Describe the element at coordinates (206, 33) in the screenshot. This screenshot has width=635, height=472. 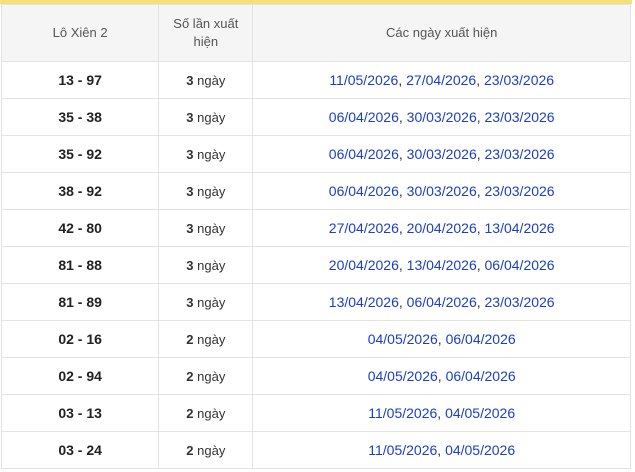
I see `header-count: Số lần xuất hiện` at that location.